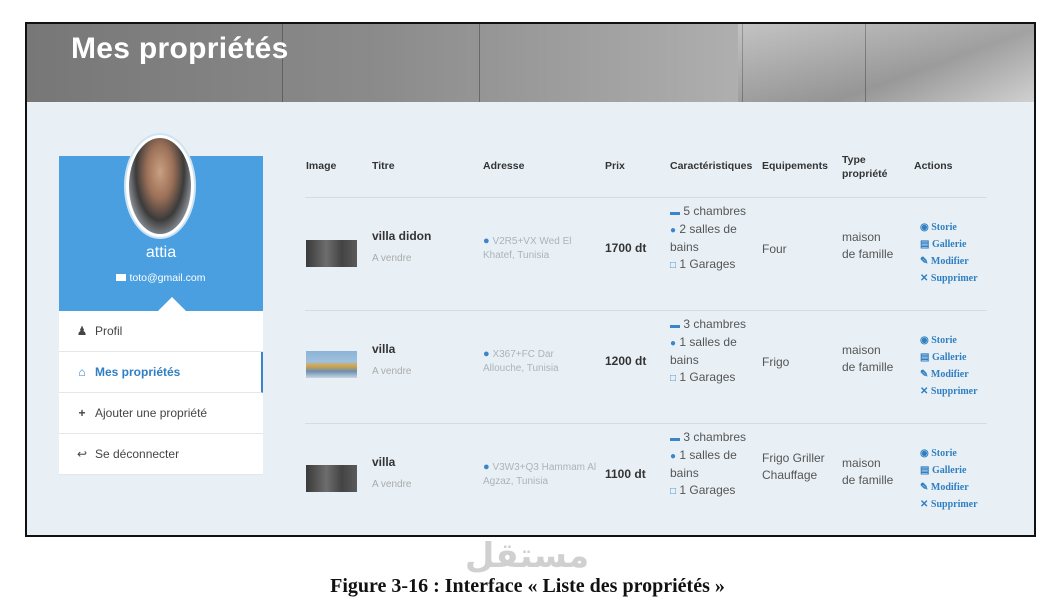 Image resolution: width=1055 pixels, height=612 pixels. I want to click on home-icon: ⌂, so click(82, 372).